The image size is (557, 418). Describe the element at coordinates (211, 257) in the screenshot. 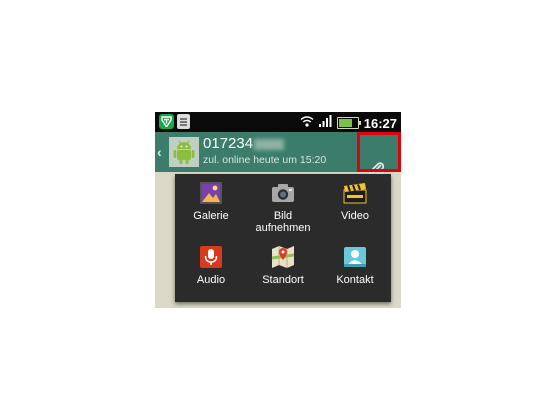

I see `microphone-icon` at that location.